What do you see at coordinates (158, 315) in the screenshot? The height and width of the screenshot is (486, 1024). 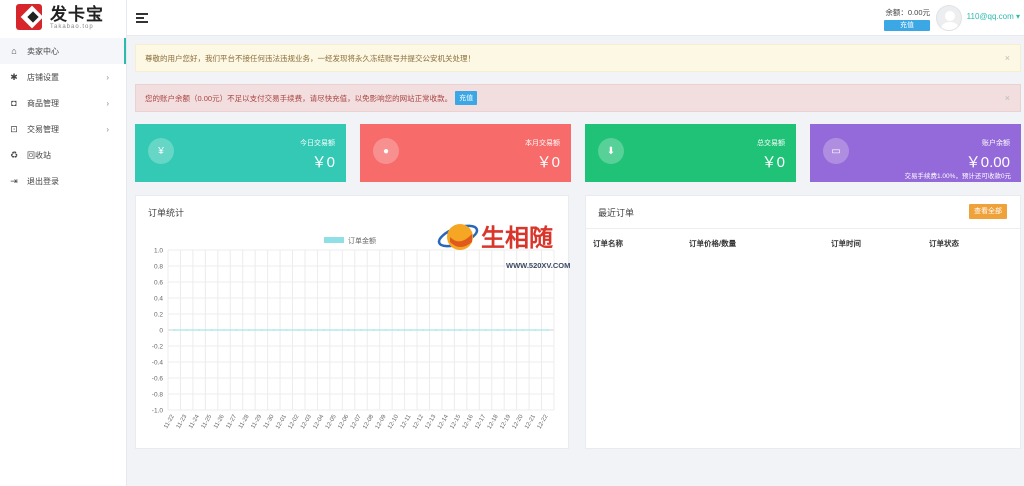 I see `y-tick-label: 0.2` at bounding box center [158, 315].